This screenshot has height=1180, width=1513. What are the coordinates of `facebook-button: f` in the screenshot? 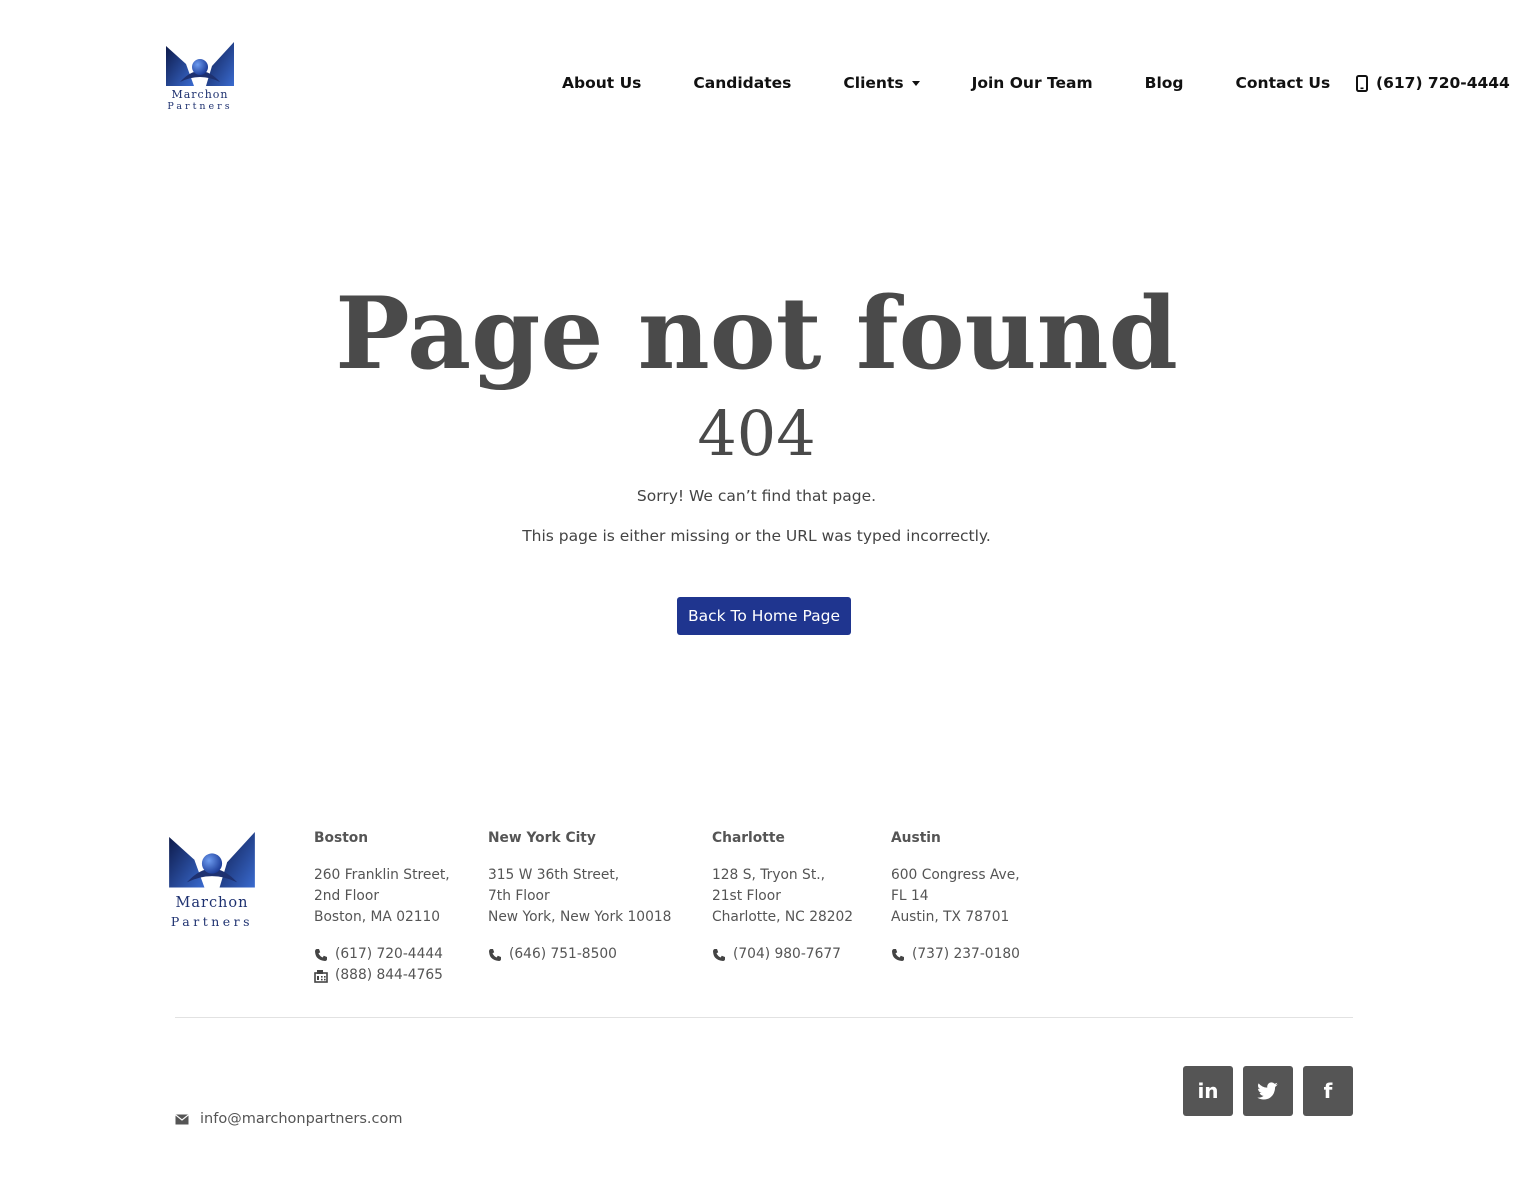 It's located at (1328, 1091).